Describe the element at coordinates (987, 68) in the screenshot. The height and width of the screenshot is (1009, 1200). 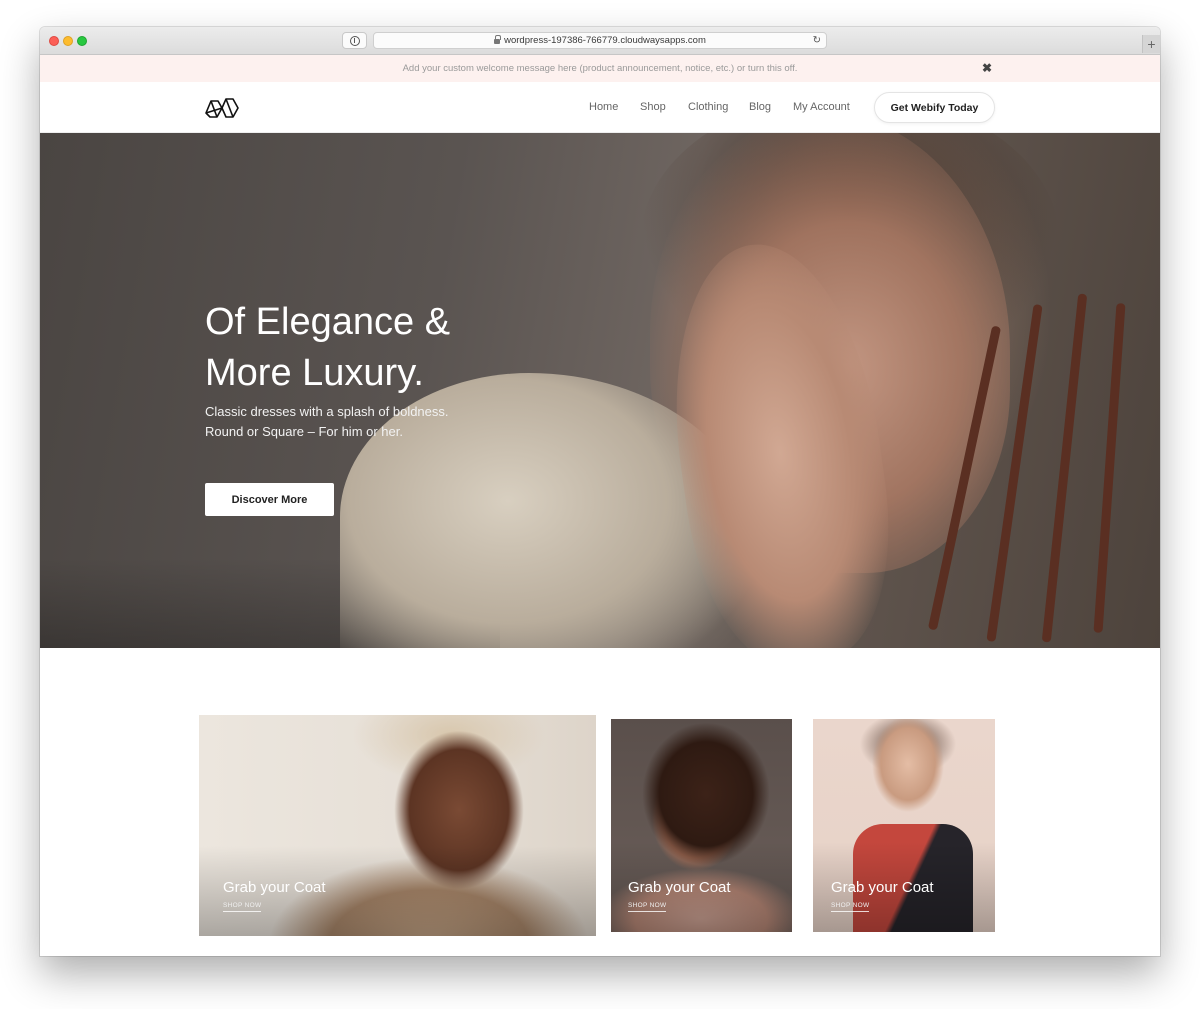
I see `close-announcement-icon: ✖` at that location.